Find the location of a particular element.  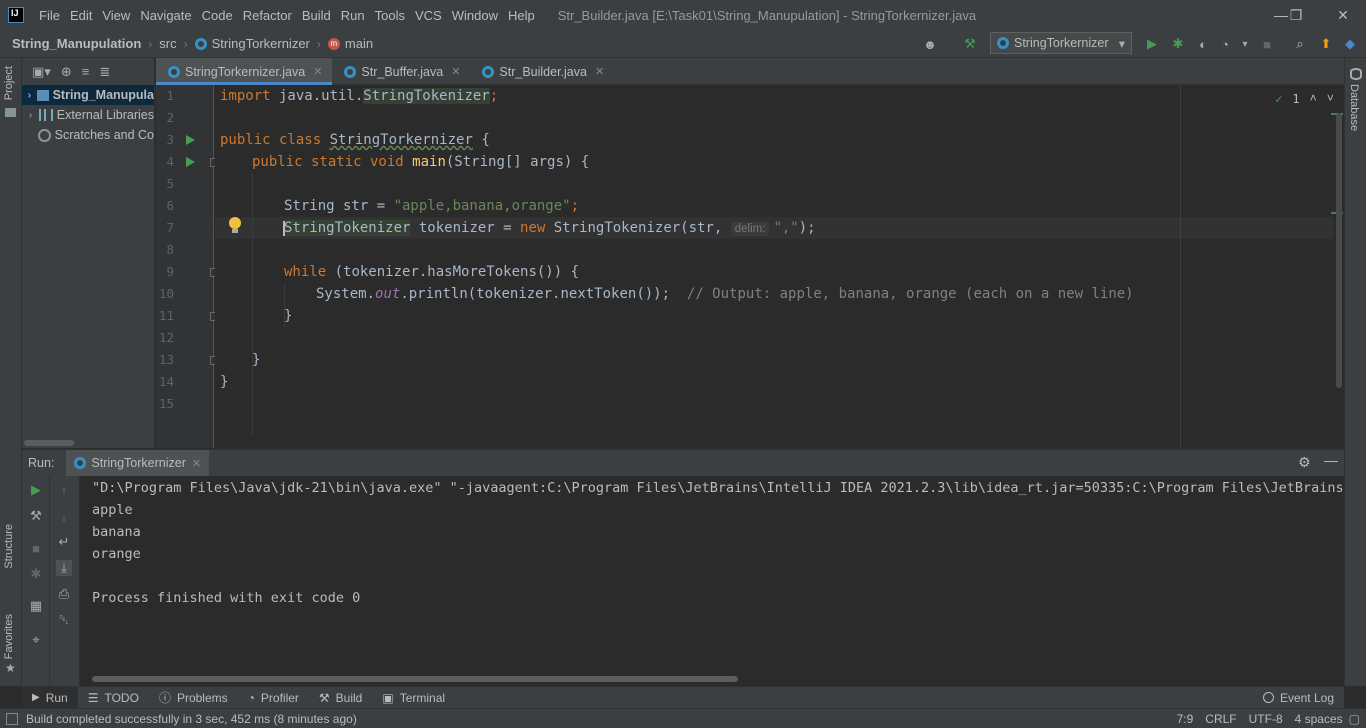

print-icon: ⎙ is located at coordinates (64, 594).